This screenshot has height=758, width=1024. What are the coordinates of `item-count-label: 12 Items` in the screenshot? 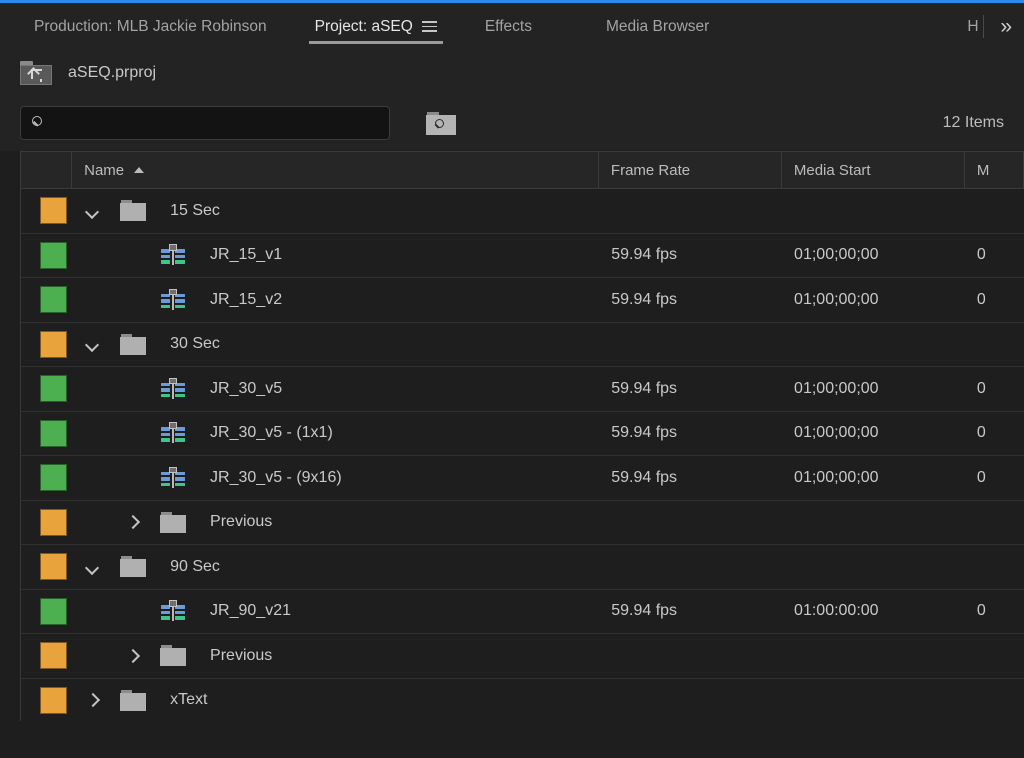 It's located at (973, 122).